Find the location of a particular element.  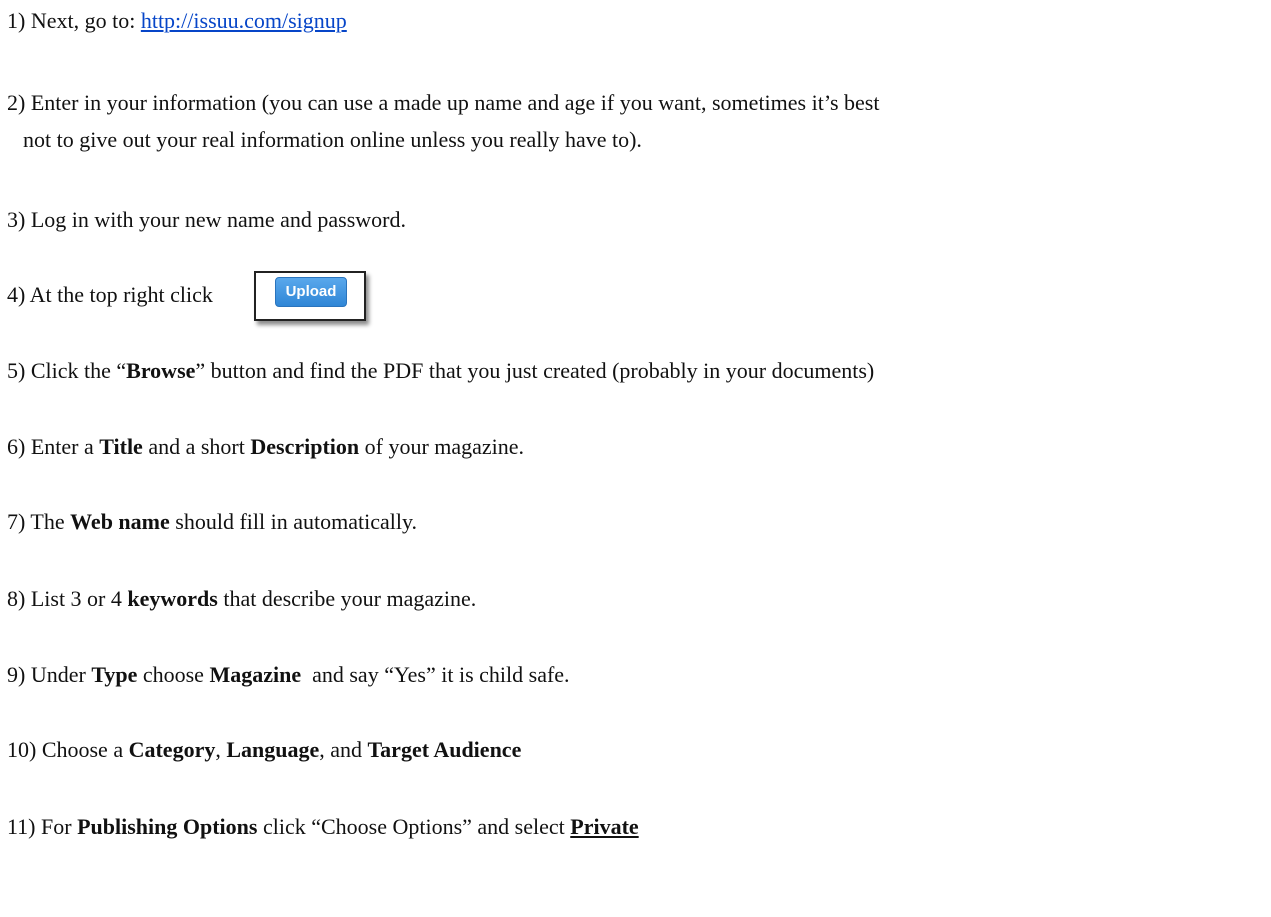

language-term: Language is located at coordinates (273, 749).